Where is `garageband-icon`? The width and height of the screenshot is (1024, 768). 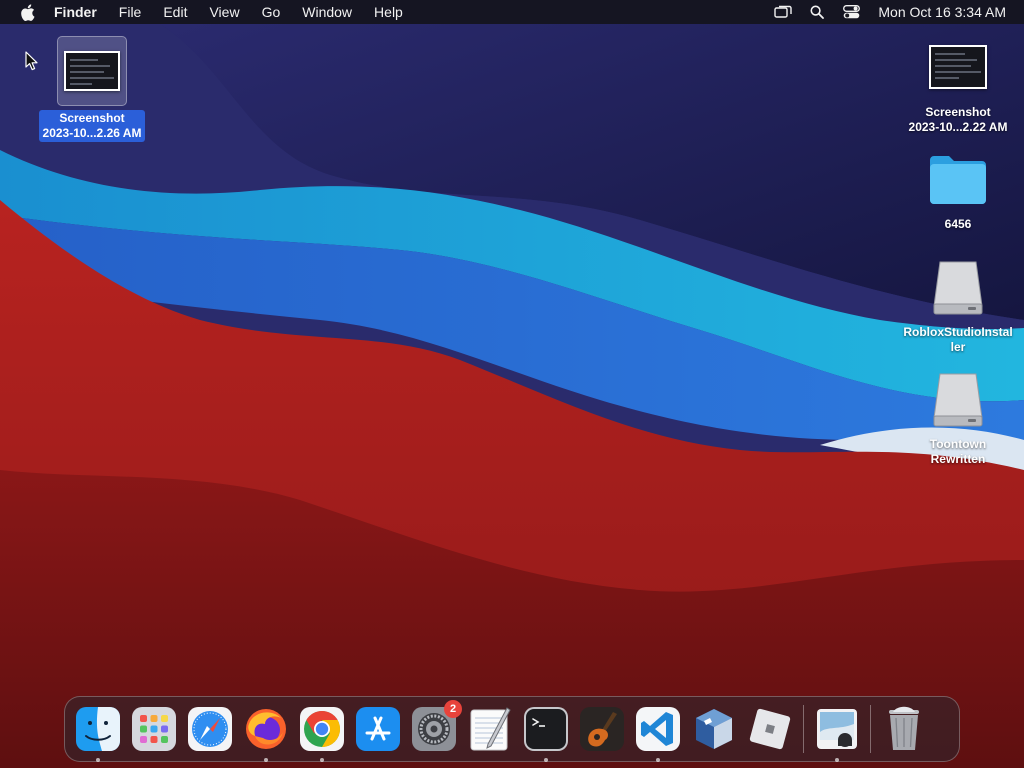
garageband-icon is located at coordinates (602, 729).